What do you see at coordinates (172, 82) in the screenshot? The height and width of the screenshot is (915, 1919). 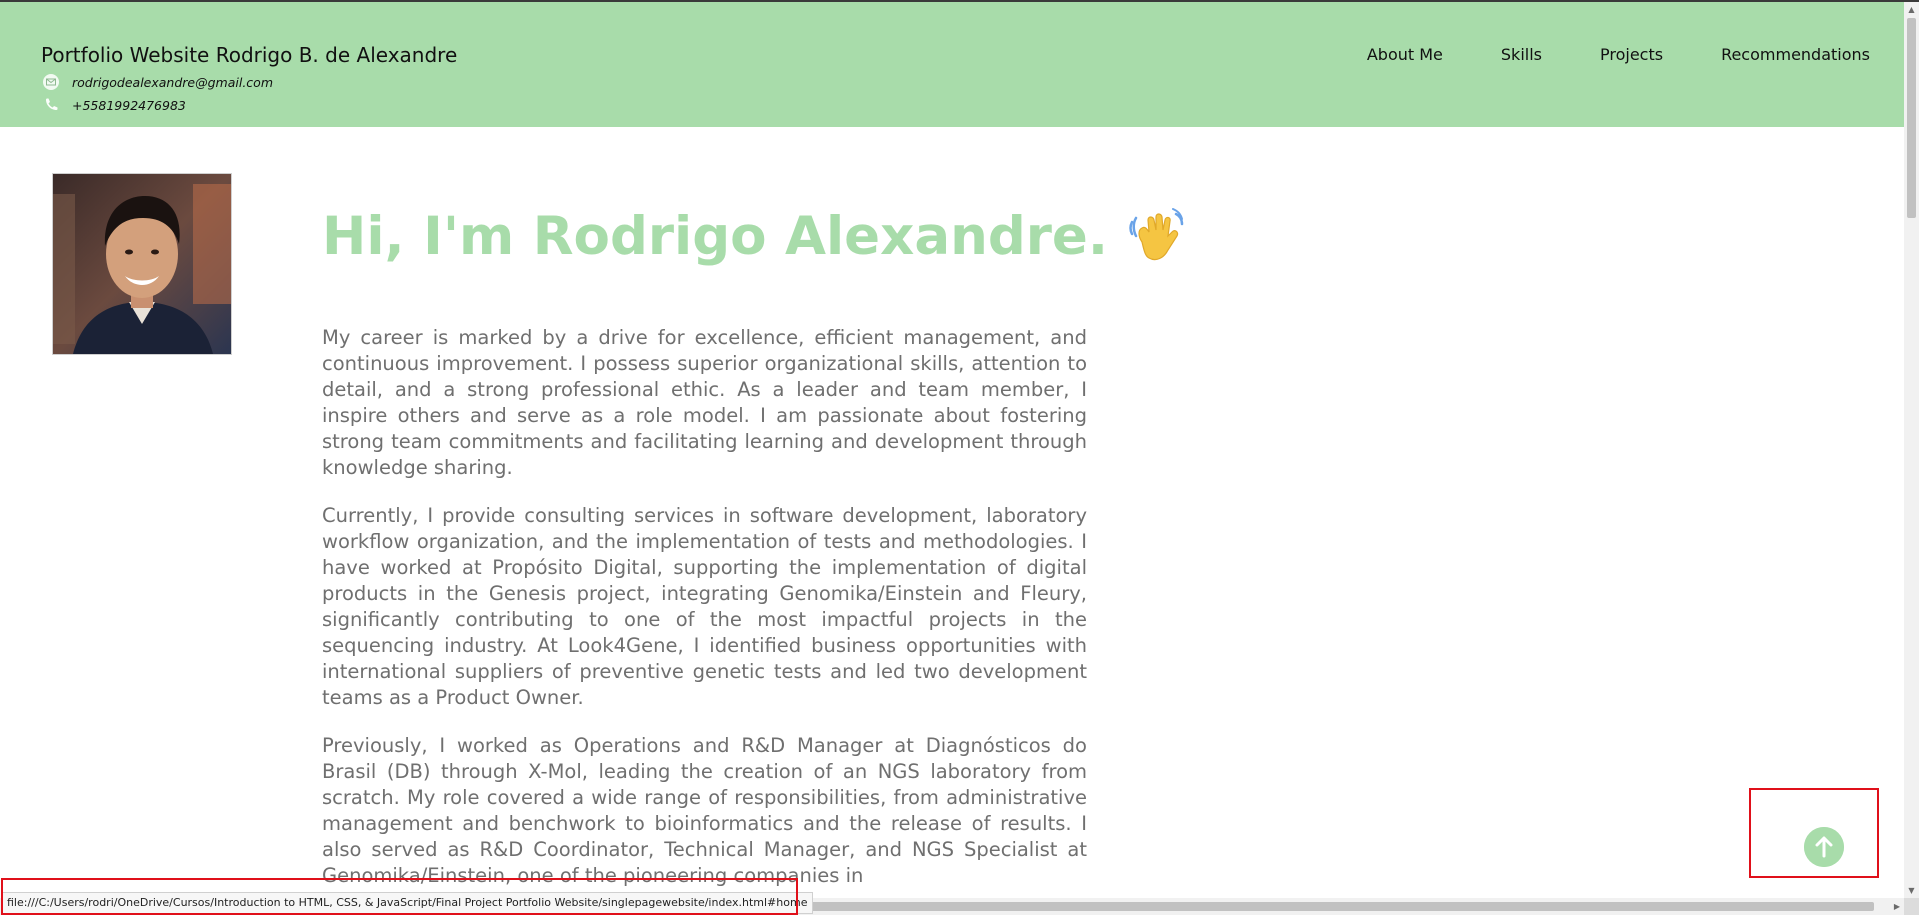 I see `email-text: rodrigodealexandre@gmail.com` at bounding box center [172, 82].